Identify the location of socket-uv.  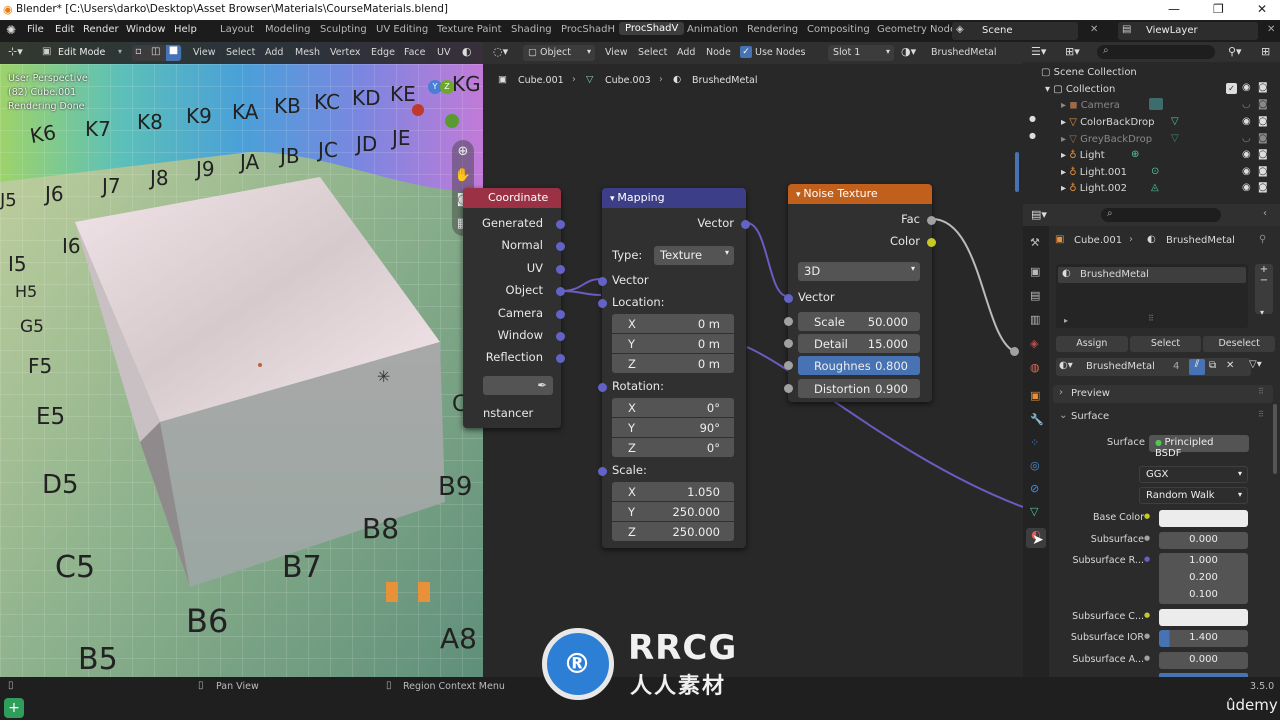
(560, 269).